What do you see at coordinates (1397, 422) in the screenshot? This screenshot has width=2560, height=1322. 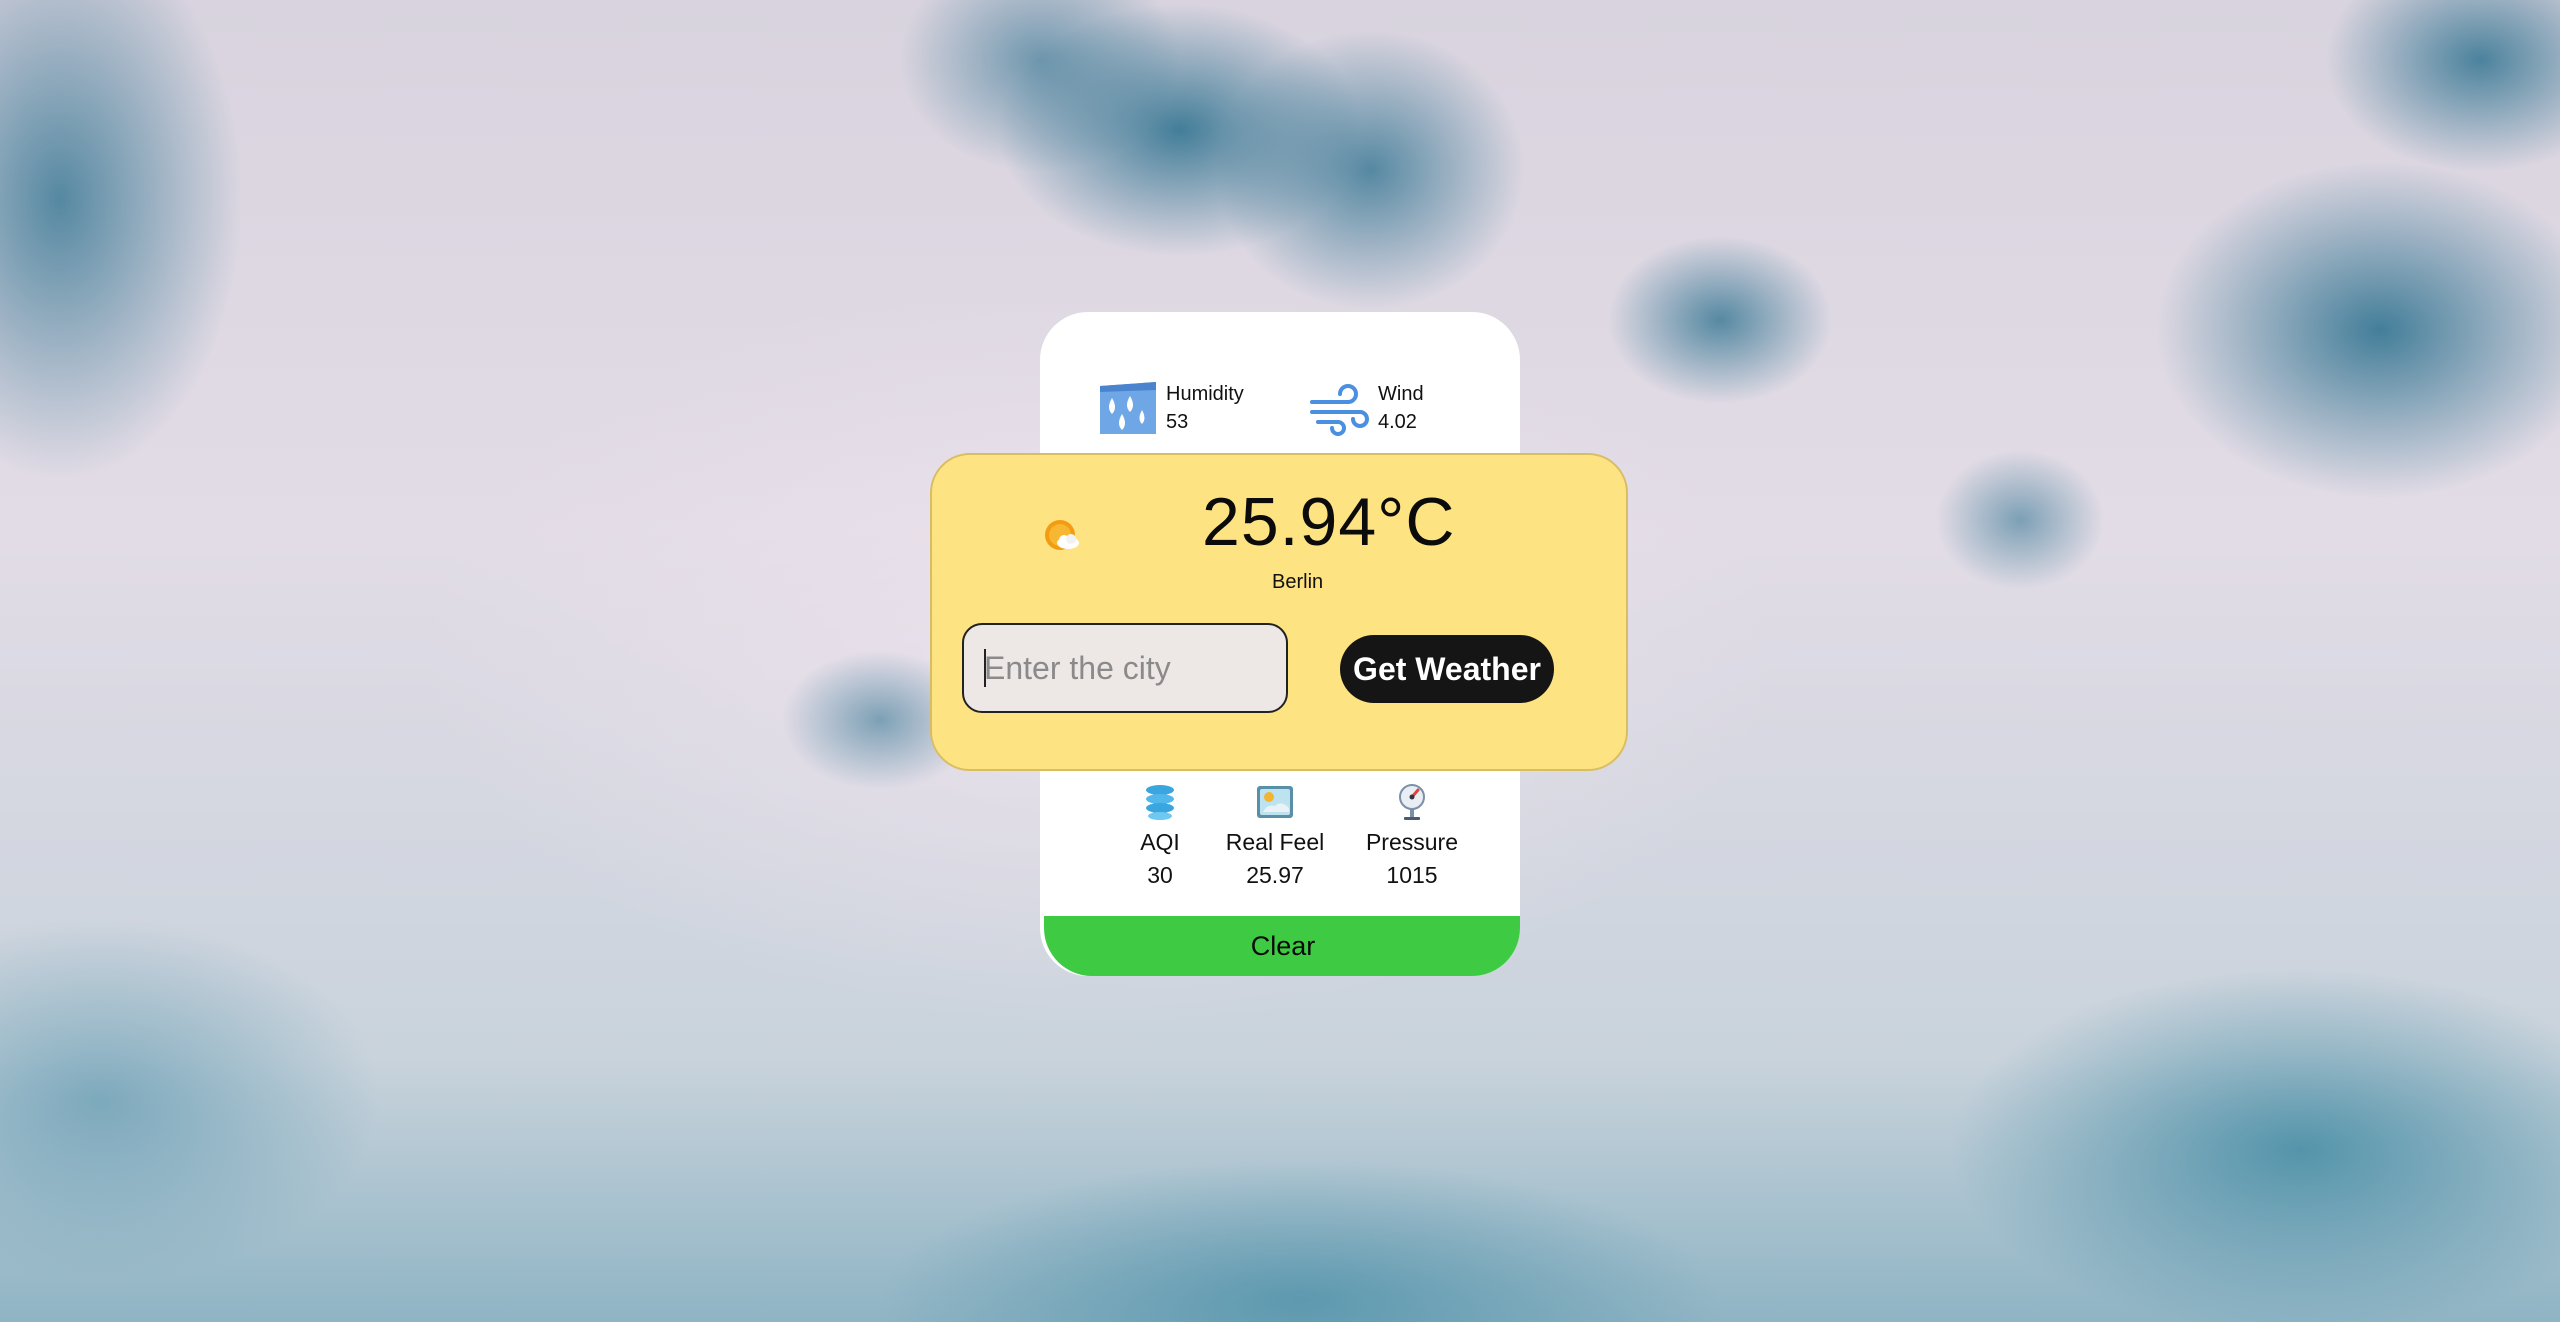 I see `wind-value: 4.02` at bounding box center [1397, 422].